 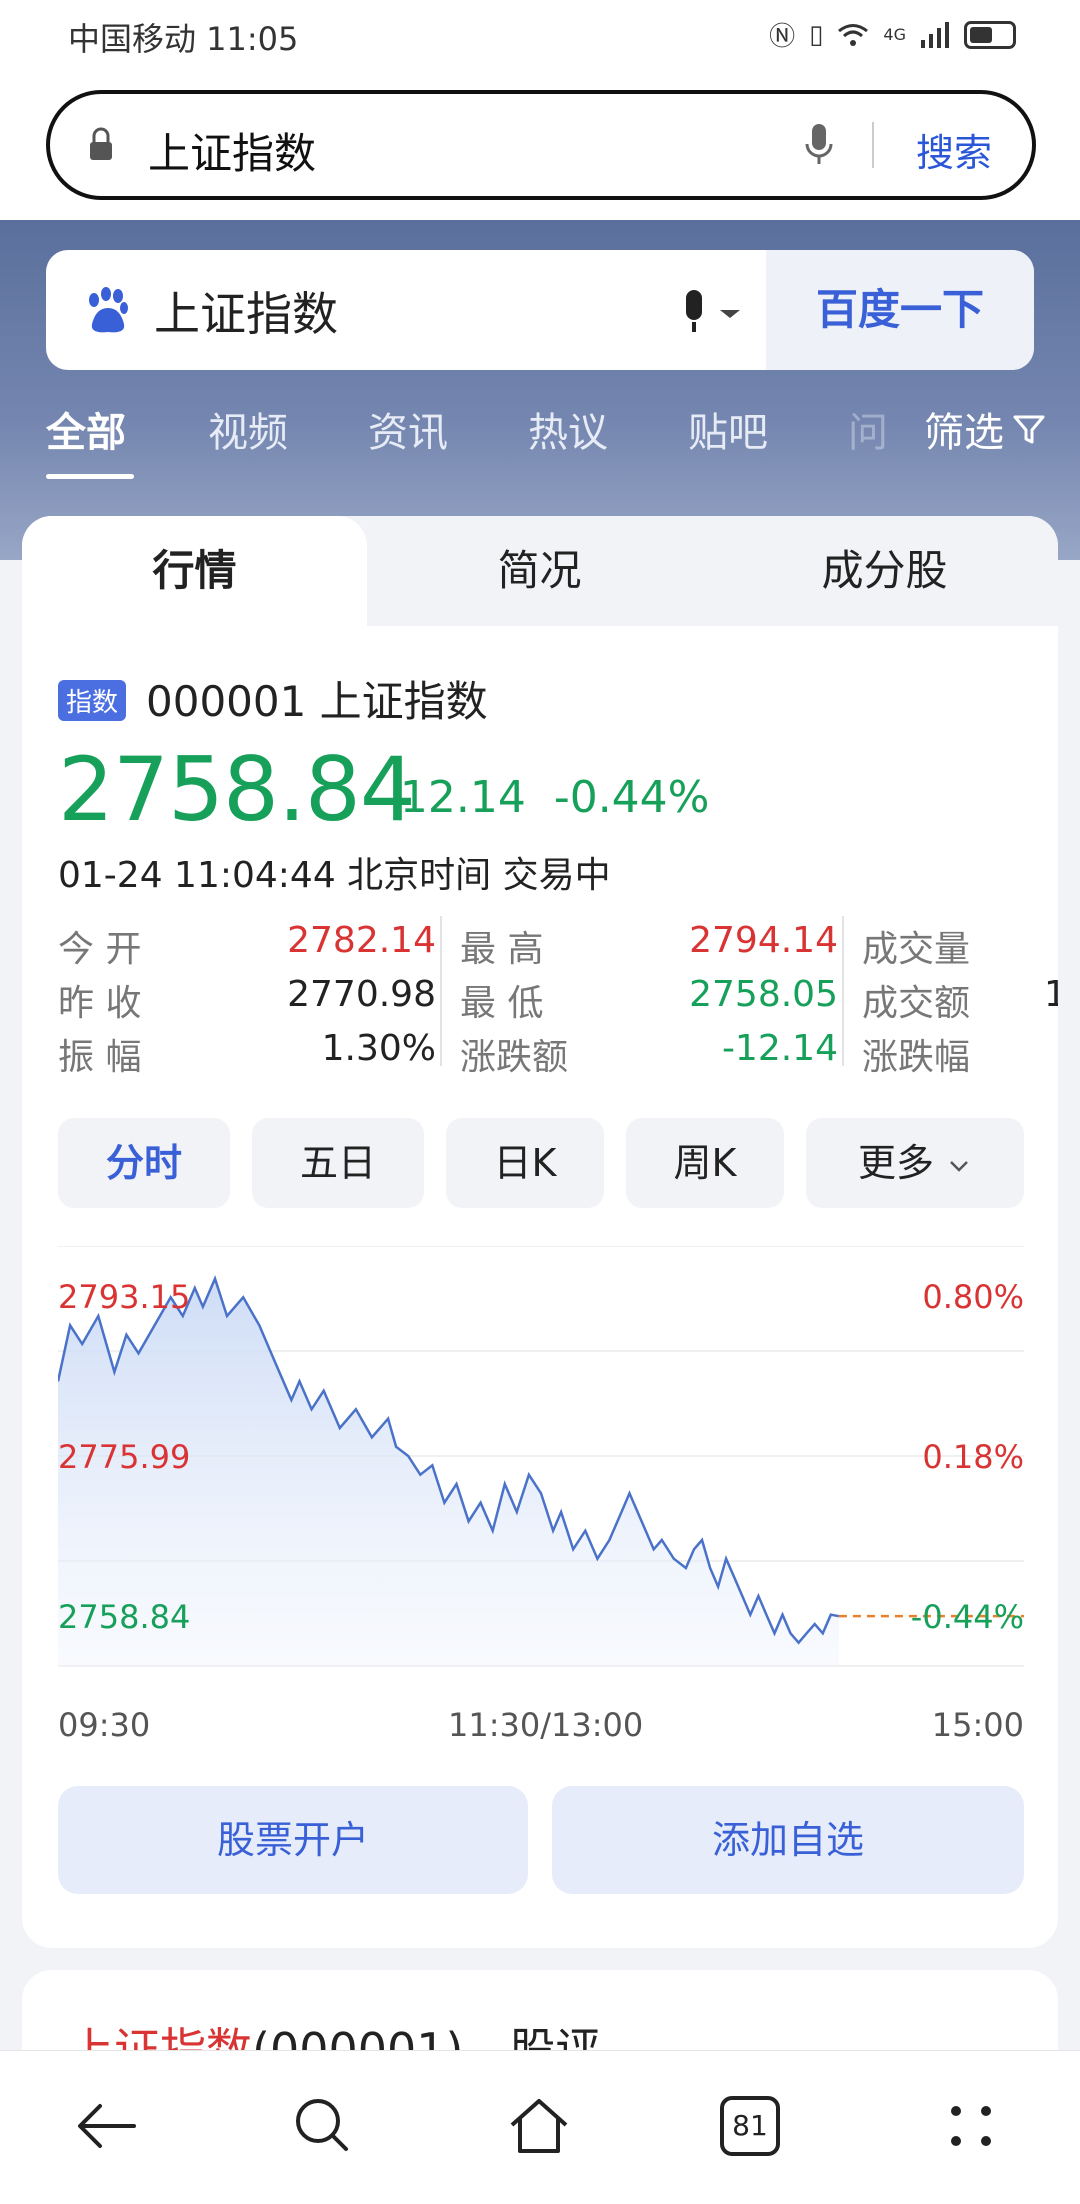 What do you see at coordinates (868, 429) in the screenshot?
I see `tab-ask: 问` at bounding box center [868, 429].